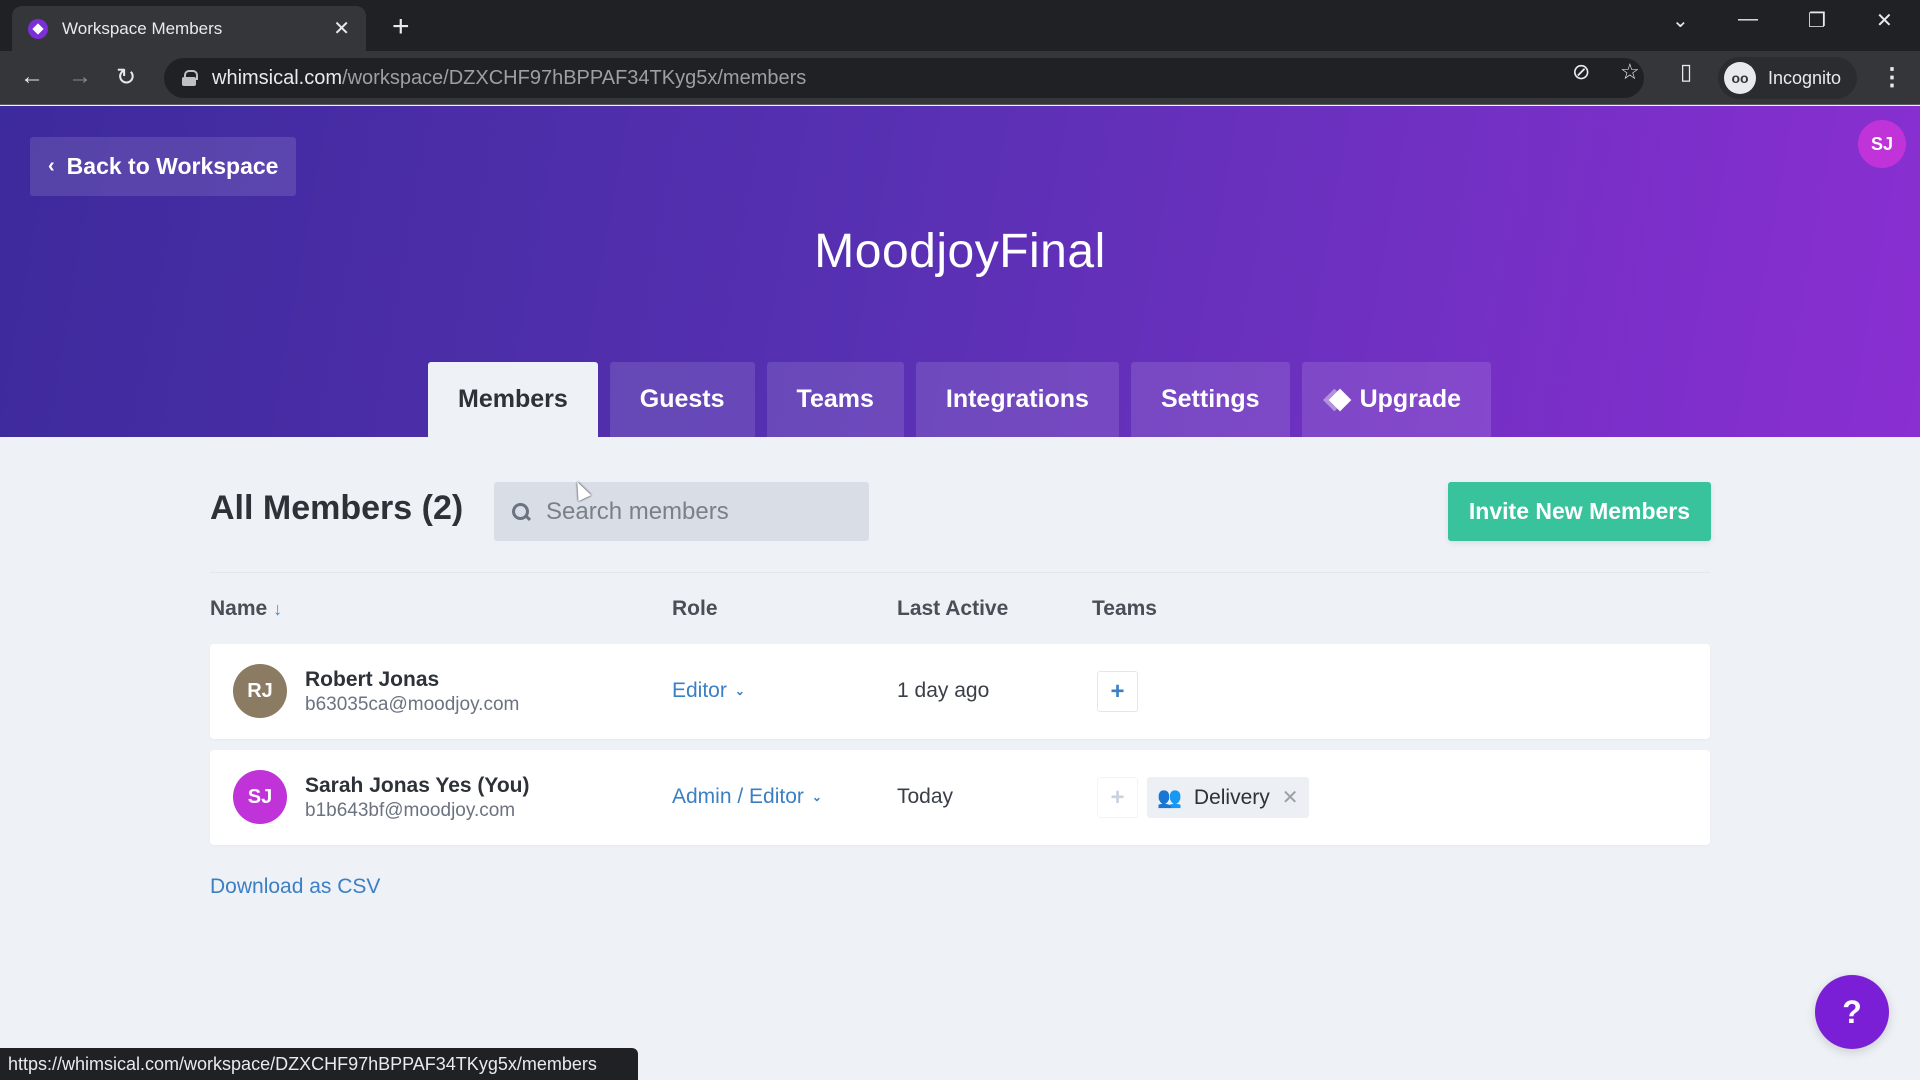  I want to click on reload-icon: ↻, so click(126, 77).